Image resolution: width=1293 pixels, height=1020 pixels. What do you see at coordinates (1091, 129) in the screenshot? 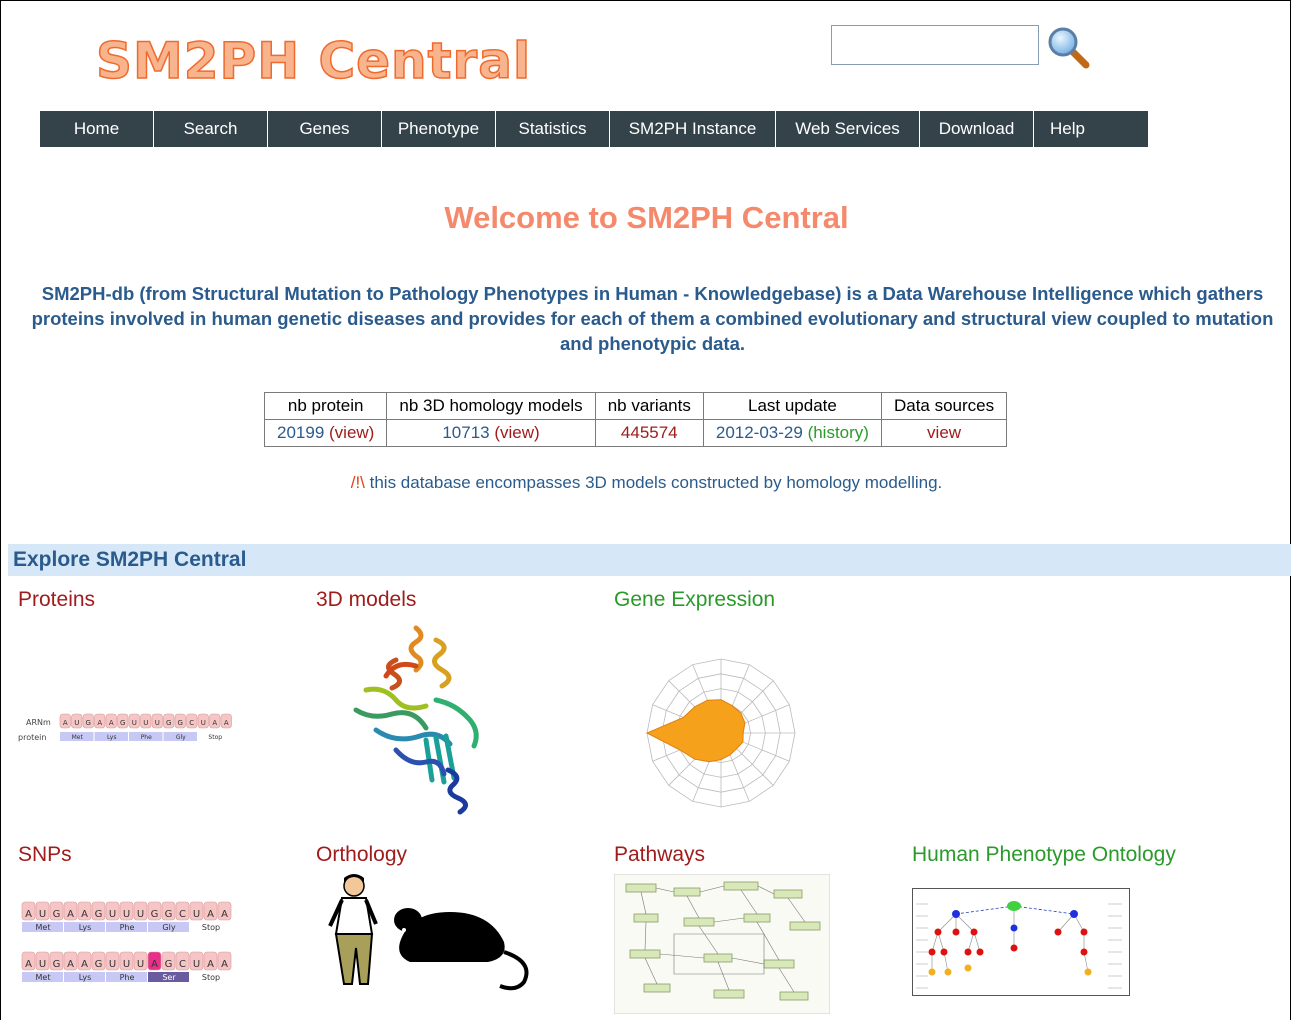
I see `nav-help: Help` at bounding box center [1091, 129].